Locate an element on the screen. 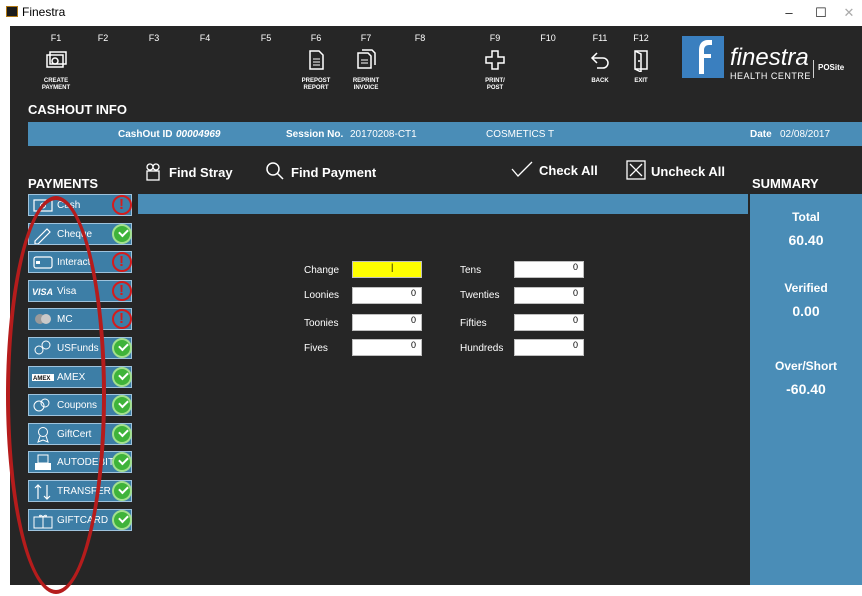 The image size is (862, 596). check-all-label: Check All is located at coordinates (568, 170).